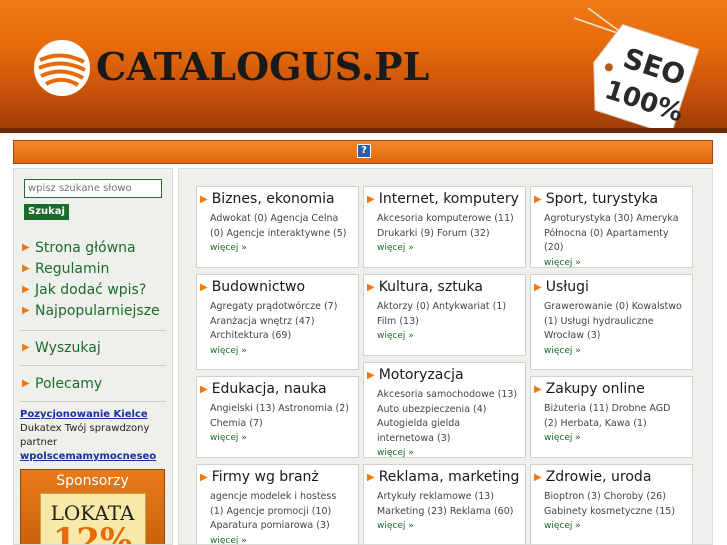 The image size is (727, 545). What do you see at coordinates (93, 188) in the screenshot?
I see `search-input` at bounding box center [93, 188].